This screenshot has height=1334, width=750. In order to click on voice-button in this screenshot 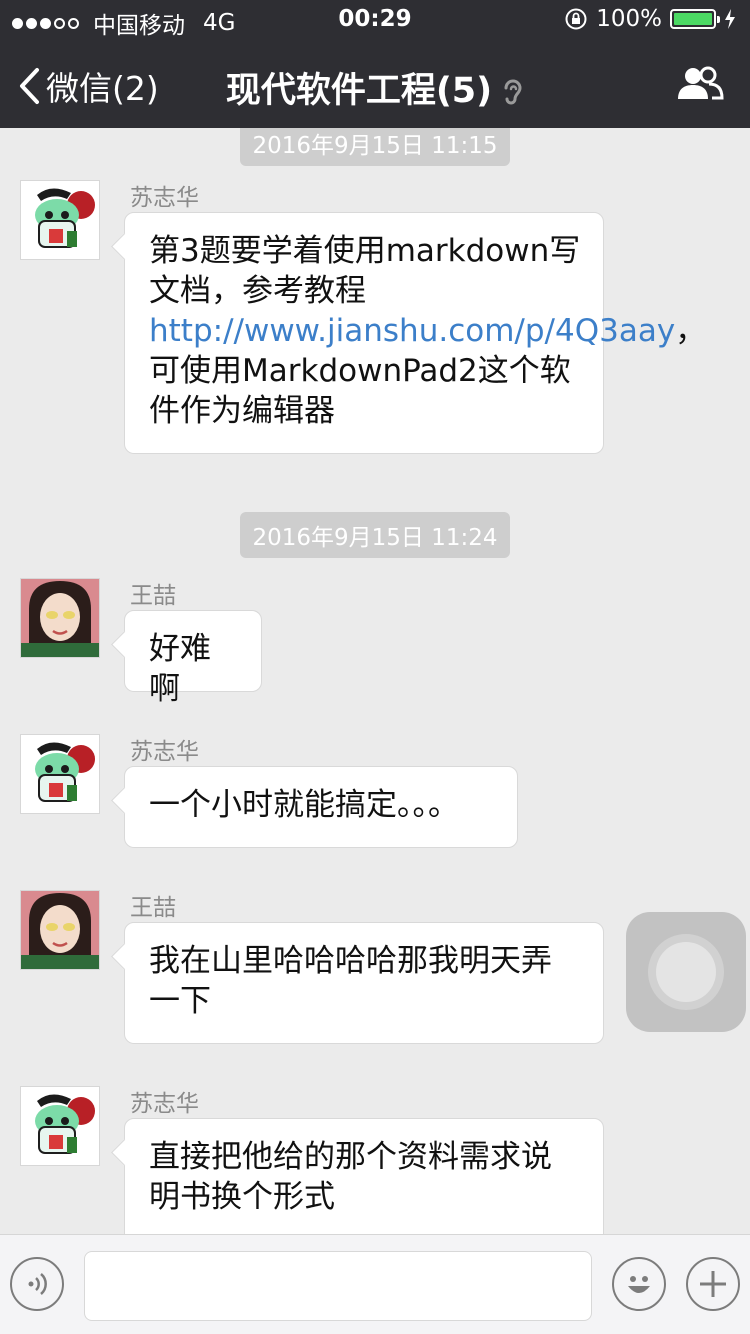, I will do `click(37, 1284)`.